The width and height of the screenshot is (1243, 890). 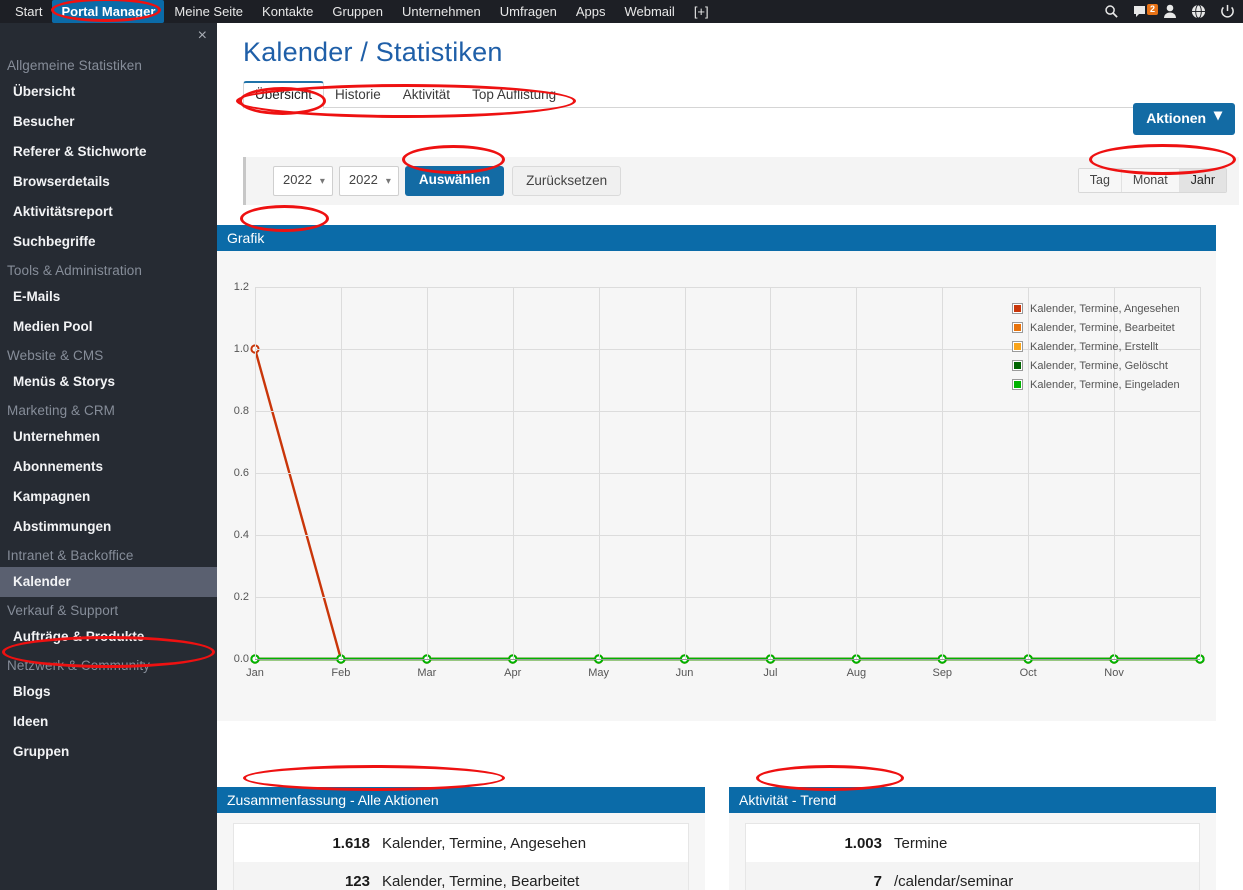 What do you see at coordinates (108, 467) in the screenshot?
I see `sidebar-item-abonnements: Abonnements` at bounding box center [108, 467].